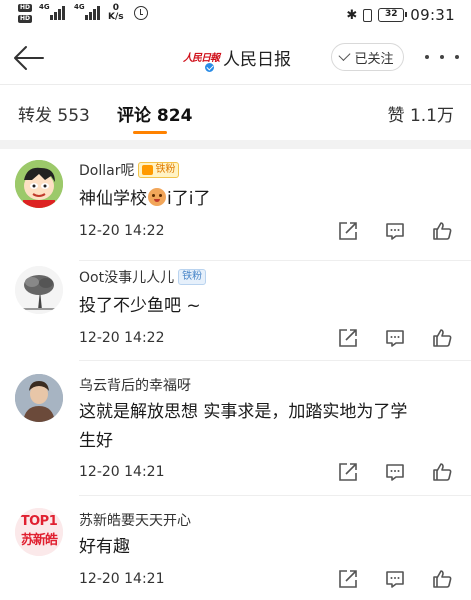  Describe the element at coordinates (235, 112) in the screenshot. I see `tabs-bar: 转发 553 评论 824 赞 1.1万` at that location.